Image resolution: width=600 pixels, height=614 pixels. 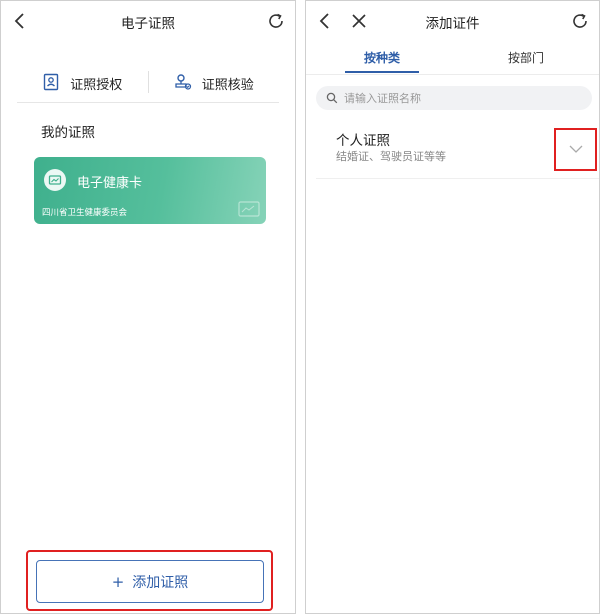 I want to click on plus-icon: +, so click(x=118, y=581).